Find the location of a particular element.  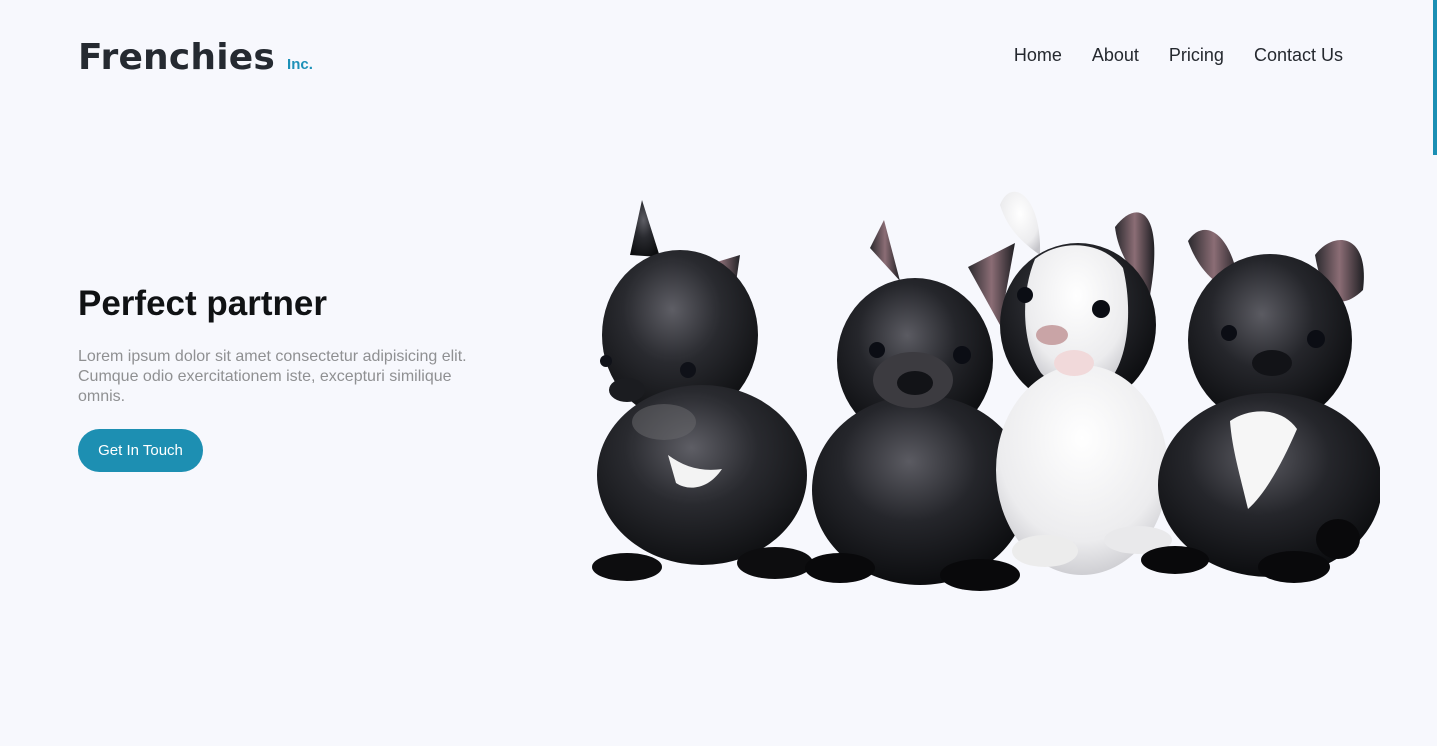

hero-title: Perfect partner is located at coordinates (202, 303).